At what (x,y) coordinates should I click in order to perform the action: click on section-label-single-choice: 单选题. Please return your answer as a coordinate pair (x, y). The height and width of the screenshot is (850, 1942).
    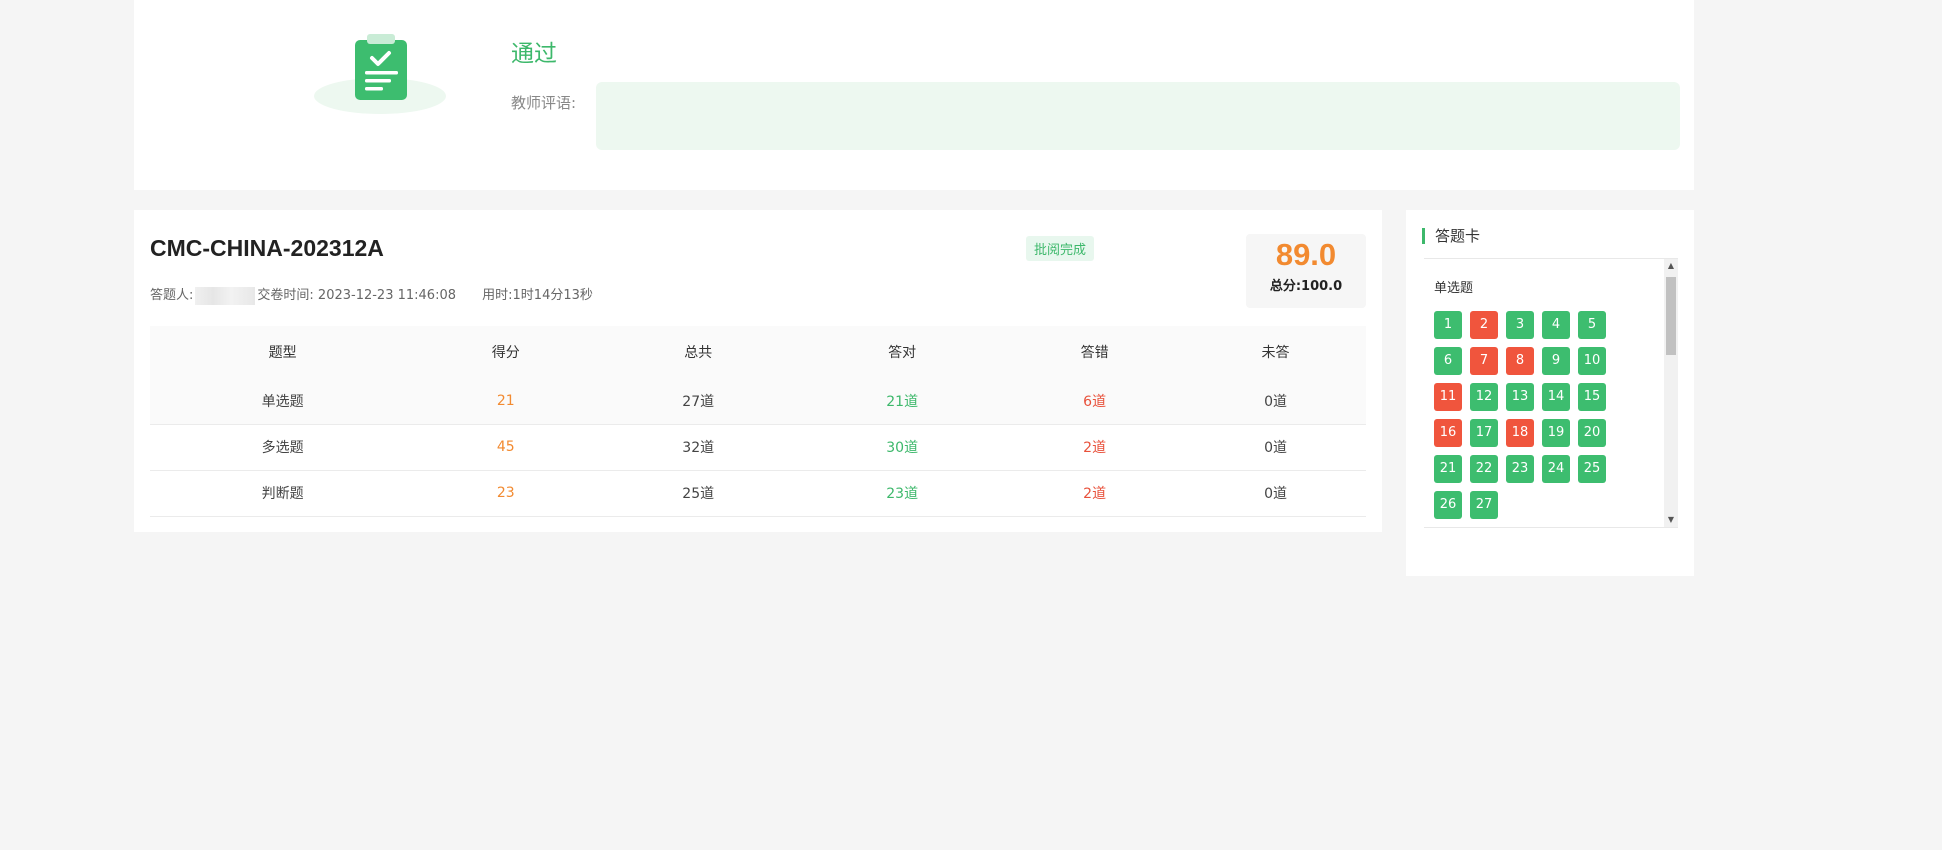
    Looking at the image, I should click on (1454, 288).